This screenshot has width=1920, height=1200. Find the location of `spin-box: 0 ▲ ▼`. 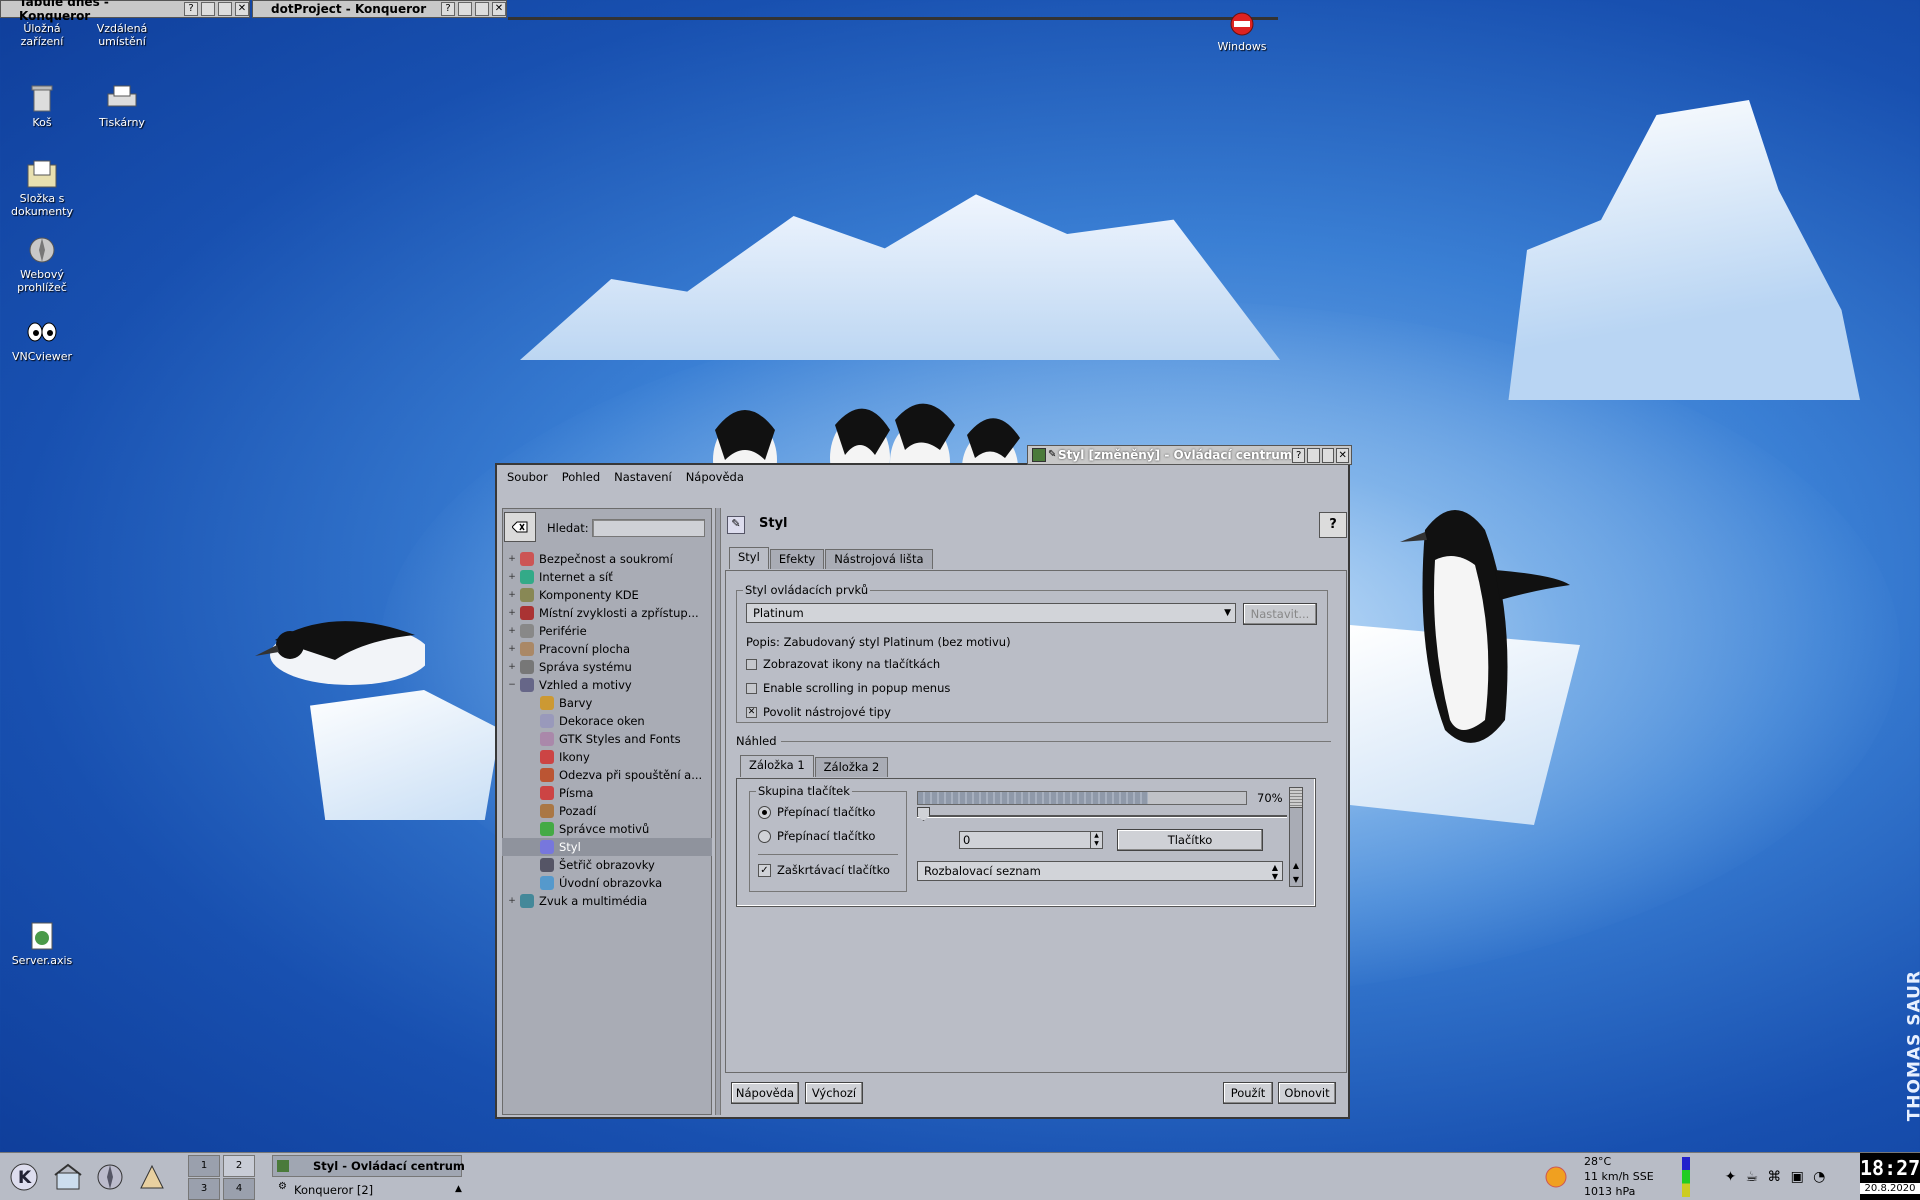

spin-box: 0 ▲ ▼ is located at coordinates (1031, 840).